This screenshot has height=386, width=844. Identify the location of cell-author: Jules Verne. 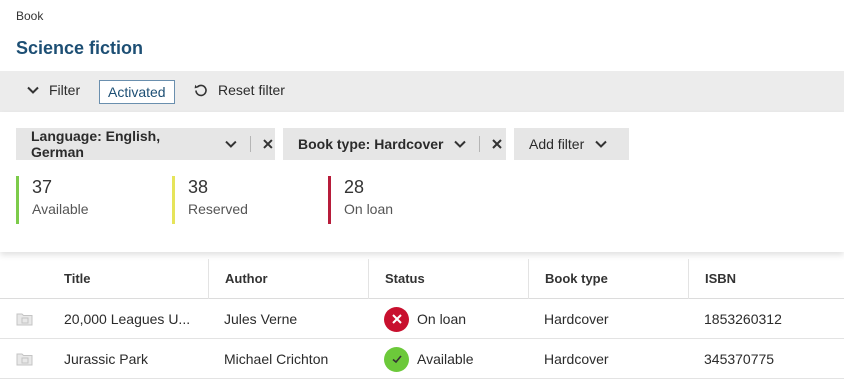
(261, 319).